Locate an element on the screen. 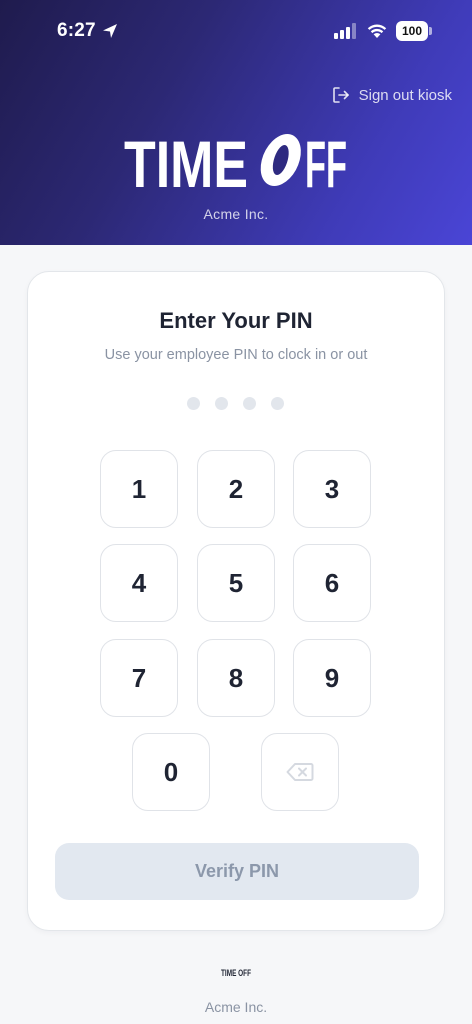  footer-organization-name: Acme Inc. is located at coordinates (236, 1007).